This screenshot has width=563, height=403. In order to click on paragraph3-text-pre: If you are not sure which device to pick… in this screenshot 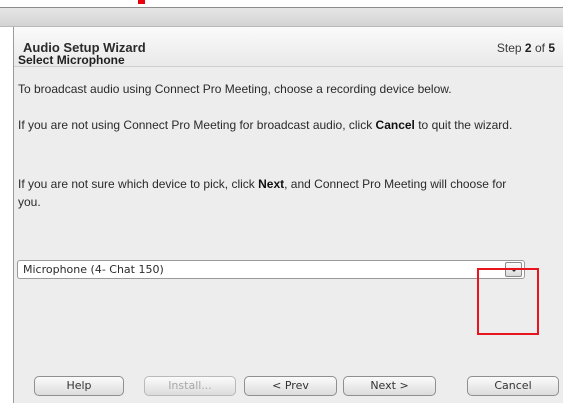, I will do `click(138, 184)`.